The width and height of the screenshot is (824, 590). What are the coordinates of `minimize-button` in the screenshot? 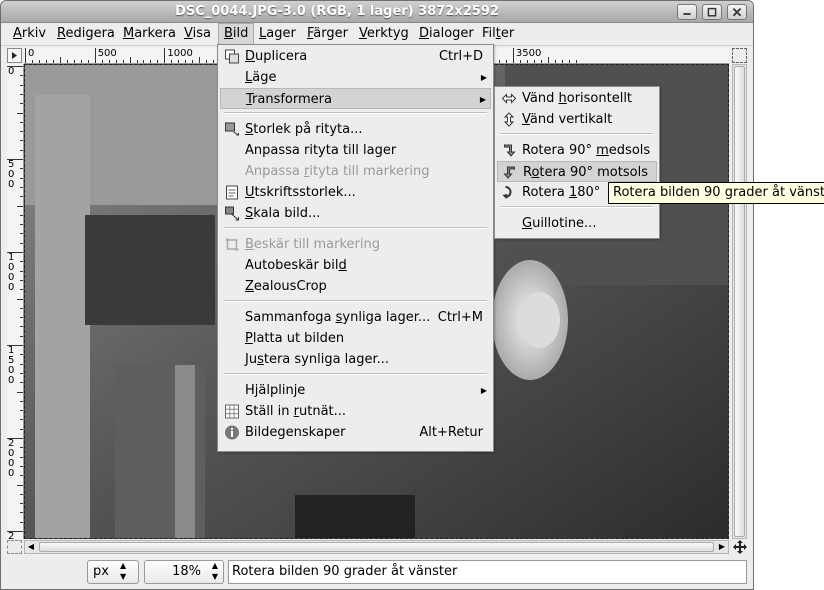 It's located at (687, 12).